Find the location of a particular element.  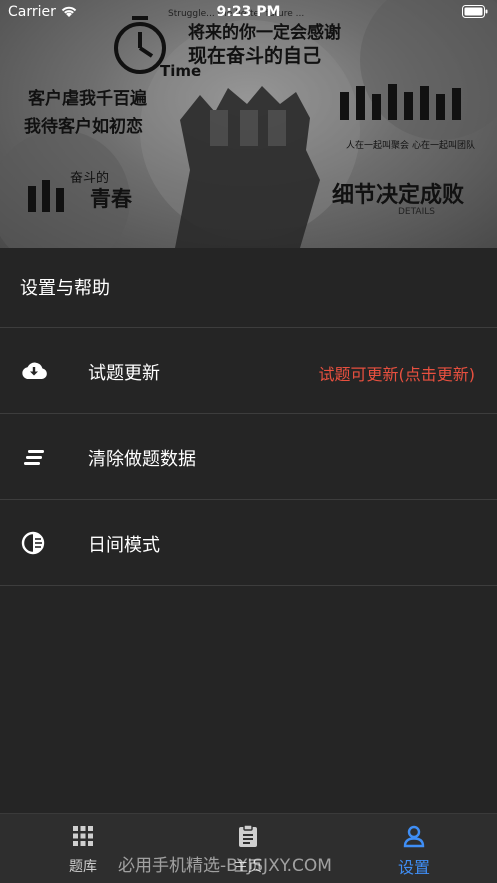

update-questions-row: 试题更新 试题可更新(点击更新) is located at coordinates (248, 371).